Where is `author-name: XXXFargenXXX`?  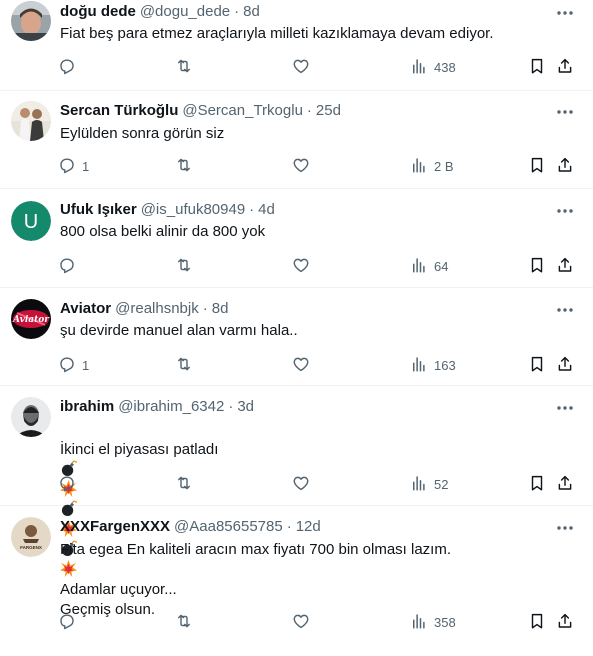 author-name: XXXFargenXXX is located at coordinates (115, 526).